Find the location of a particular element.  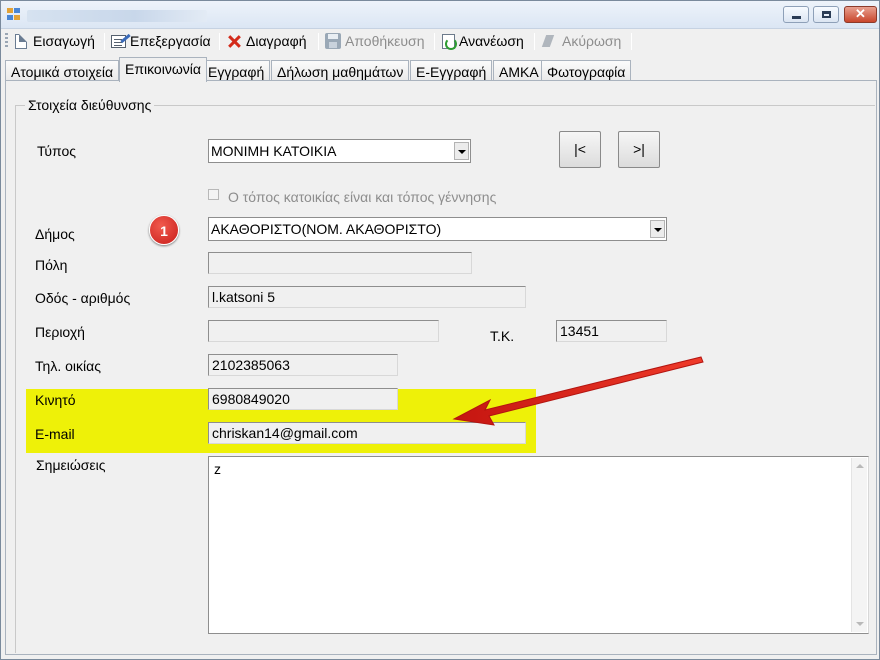

close-icon: ✕ is located at coordinates (860, 13).